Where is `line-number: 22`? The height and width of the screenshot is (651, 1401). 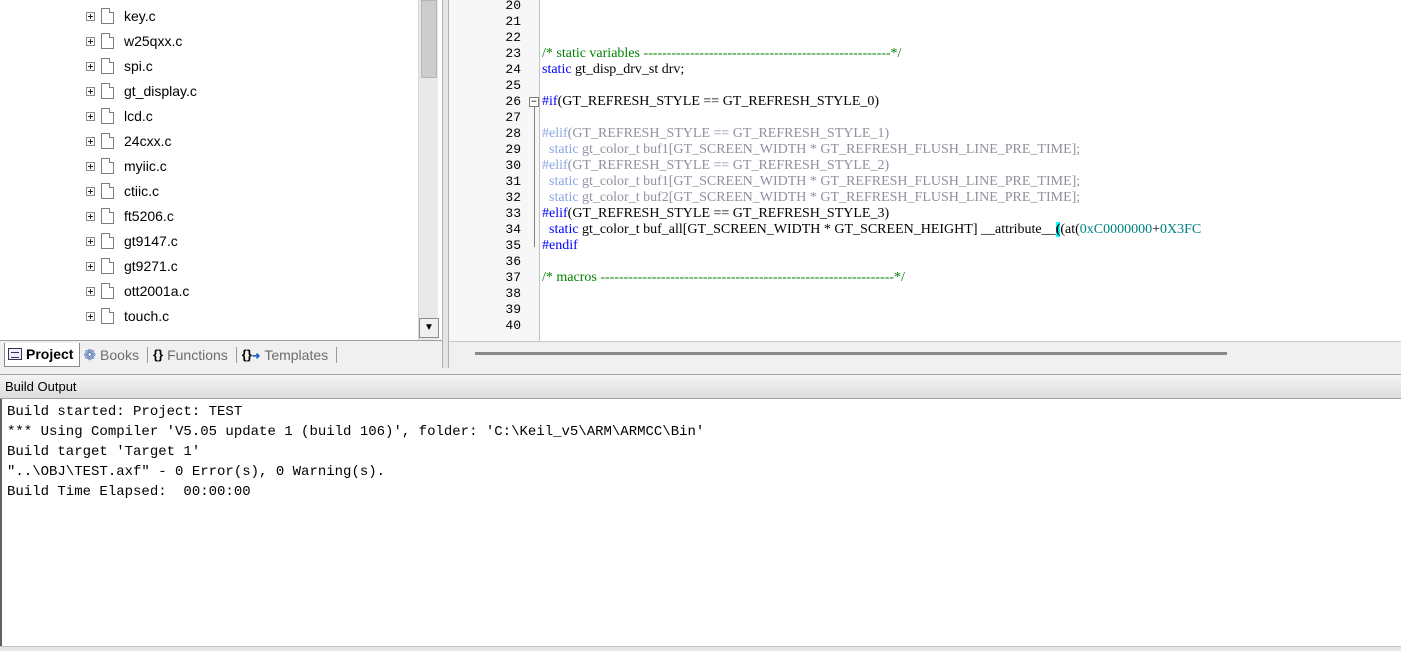 line-number: 22 is located at coordinates (513, 37).